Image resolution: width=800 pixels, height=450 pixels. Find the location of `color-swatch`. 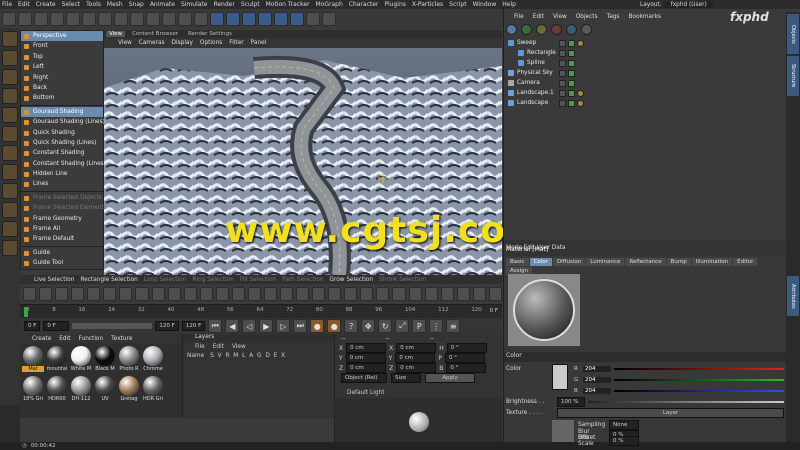

color-swatch is located at coordinates (560, 377).